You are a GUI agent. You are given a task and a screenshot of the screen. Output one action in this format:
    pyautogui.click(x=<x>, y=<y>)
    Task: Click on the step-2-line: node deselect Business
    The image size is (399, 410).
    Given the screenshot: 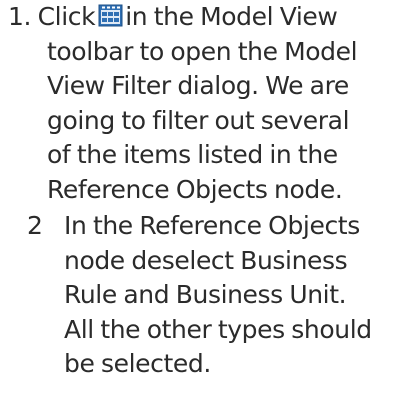 What is the action you would take?
    pyautogui.click(x=206, y=260)
    